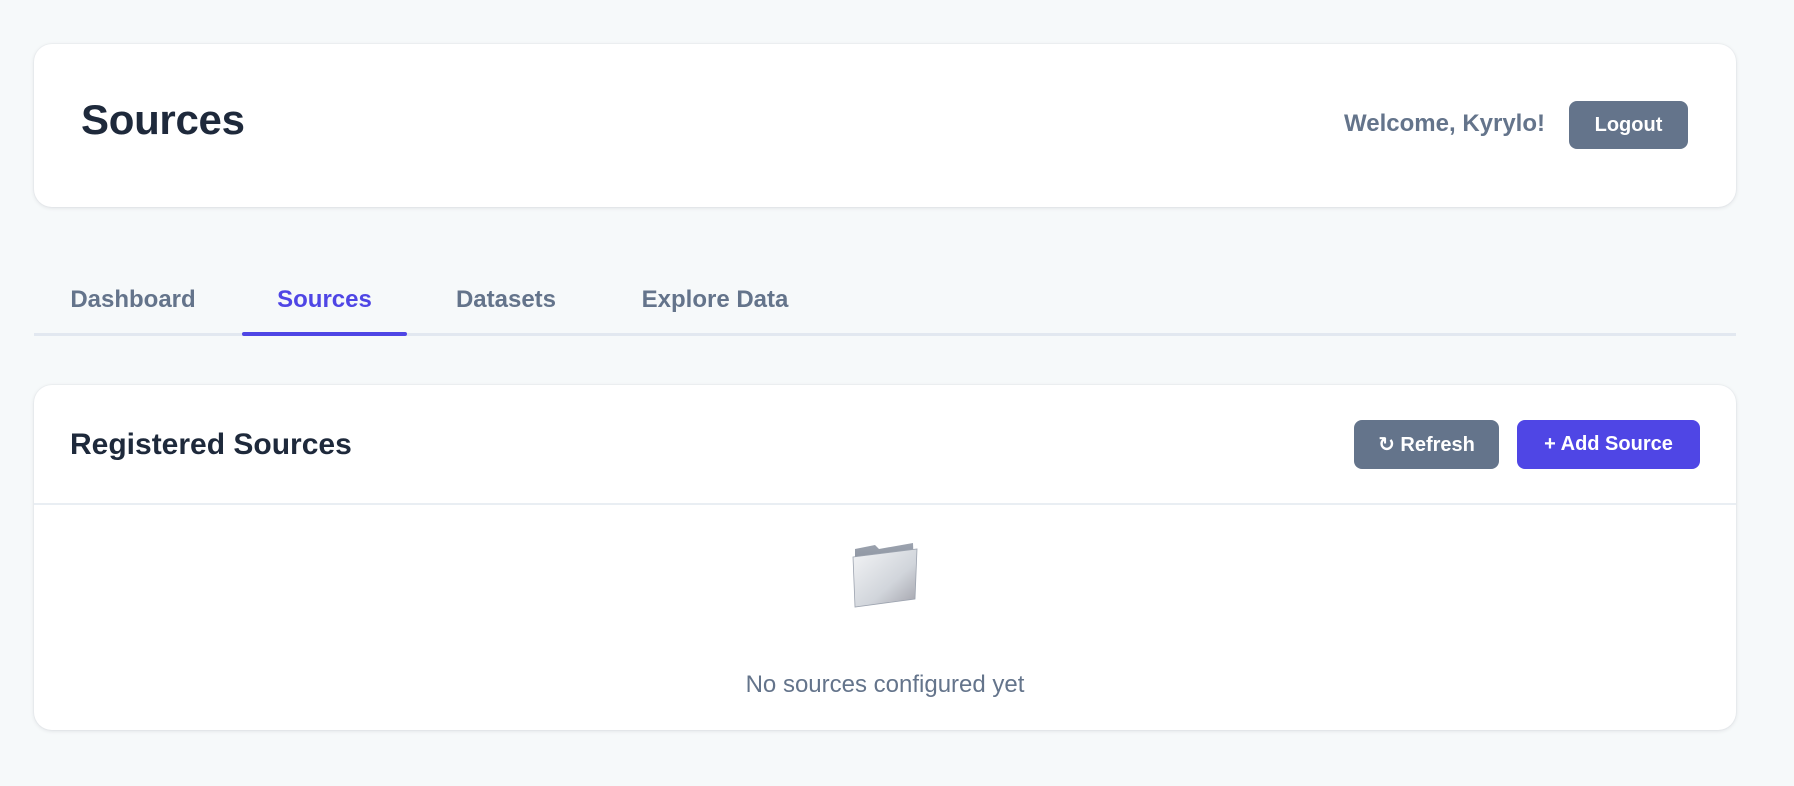 Image resolution: width=1794 pixels, height=786 pixels. What do you see at coordinates (1426, 444) in the screenshot?
I see `refresh-button: ↻ Refresh` at bounding box center [1426, 444].